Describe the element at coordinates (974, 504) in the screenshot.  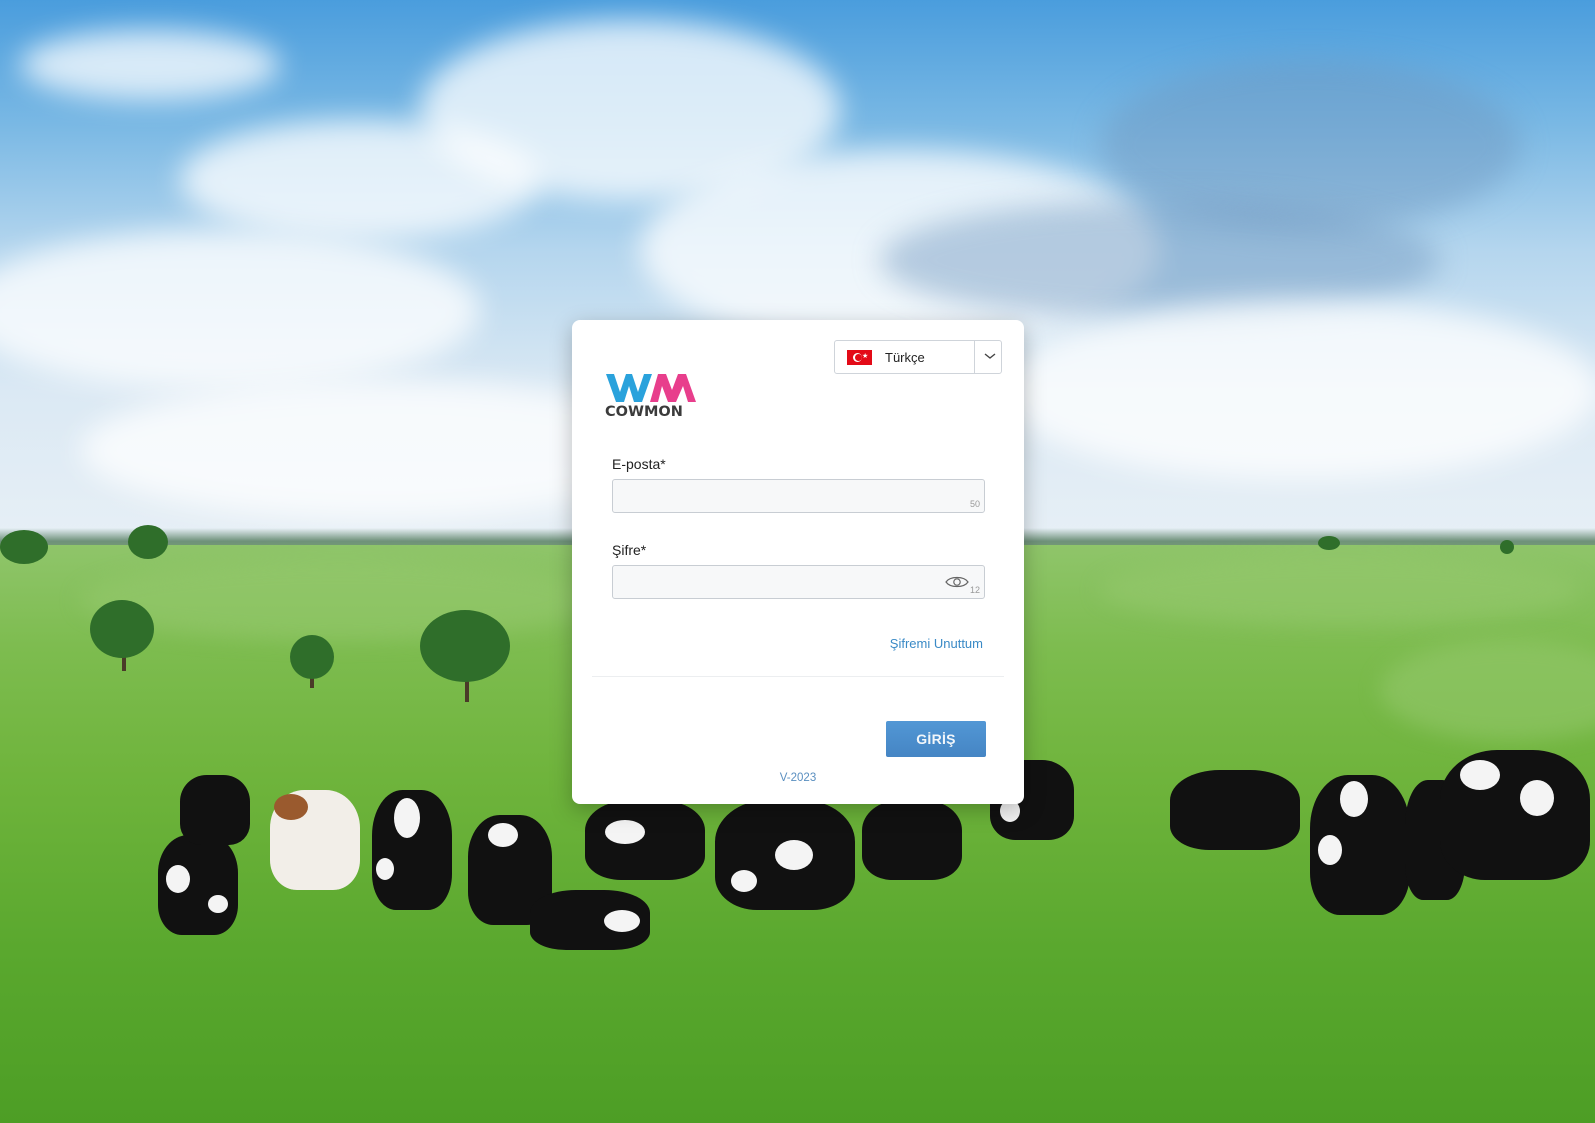
I see `email-char-counter: 50` at that location.